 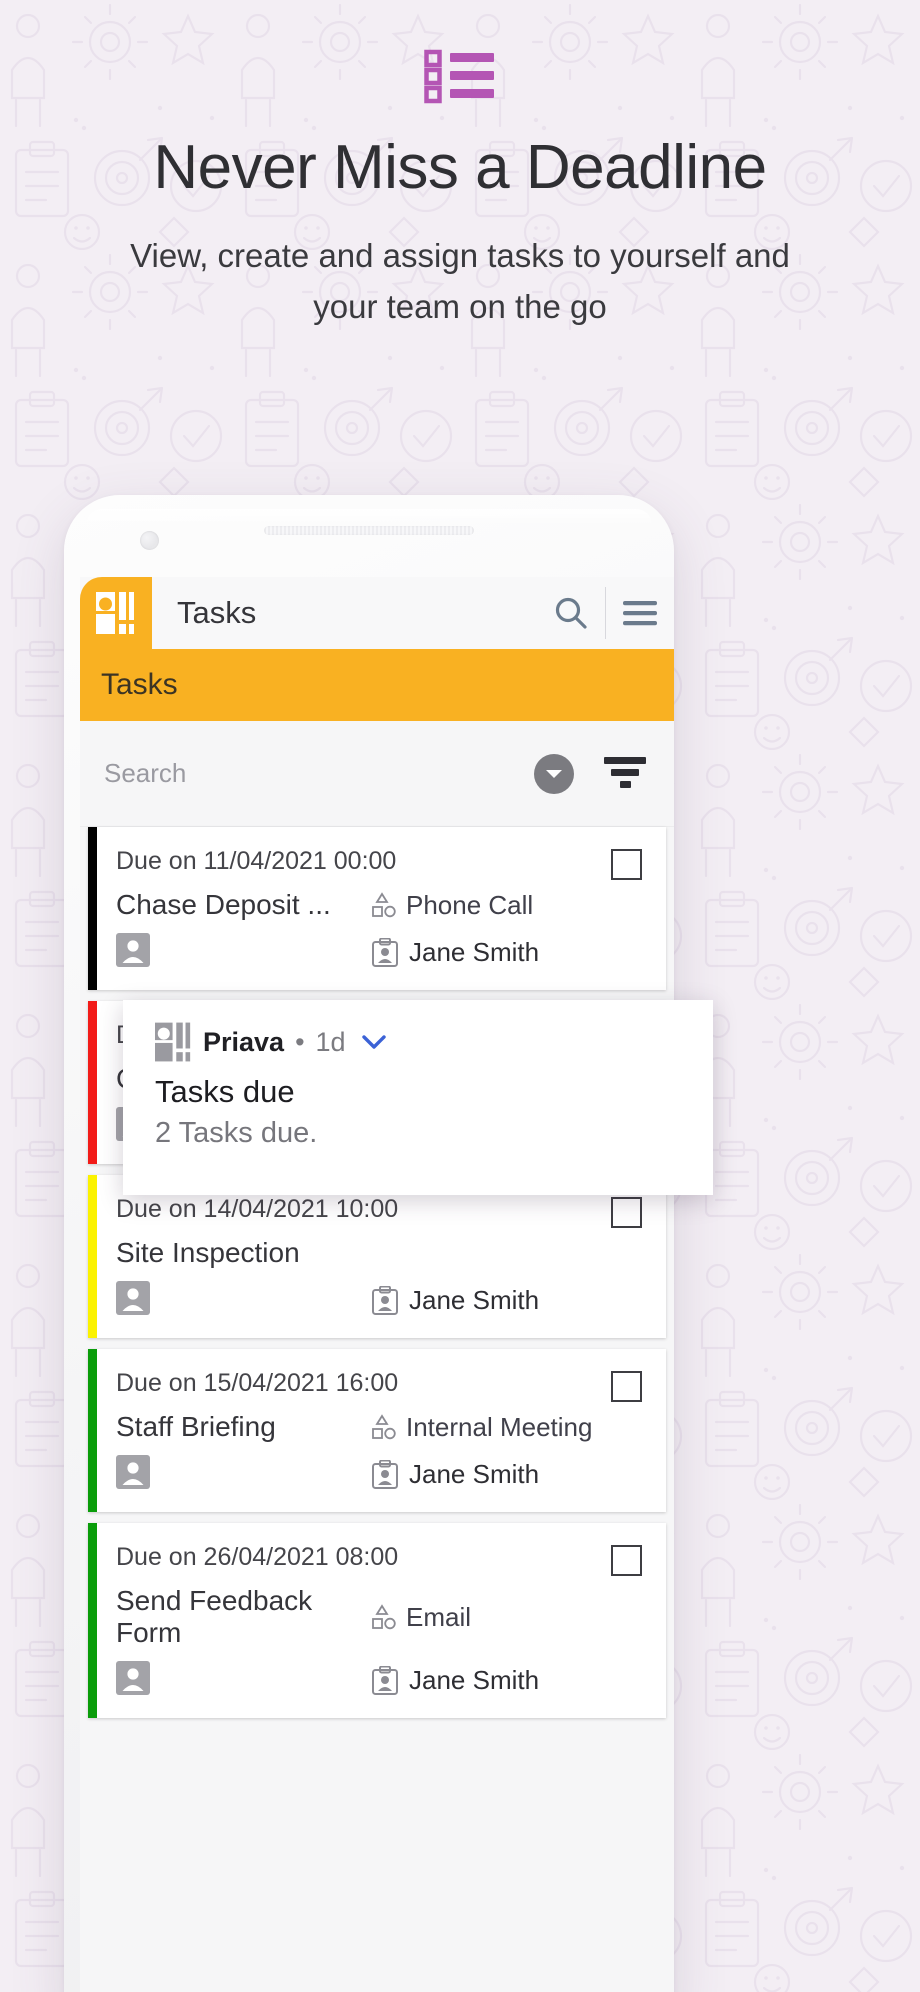 I want to click on menu-button, so click(x=640, y=613).